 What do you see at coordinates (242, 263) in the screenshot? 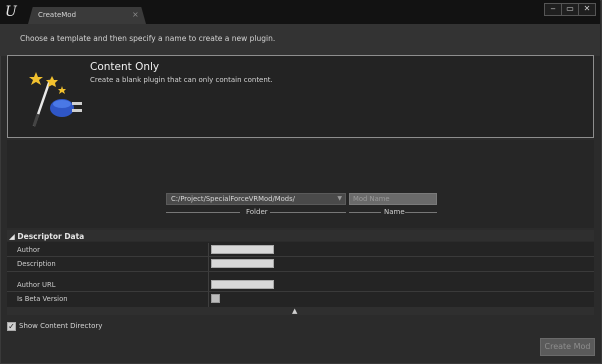
I see `description-input` at bounding box center [242, 263].